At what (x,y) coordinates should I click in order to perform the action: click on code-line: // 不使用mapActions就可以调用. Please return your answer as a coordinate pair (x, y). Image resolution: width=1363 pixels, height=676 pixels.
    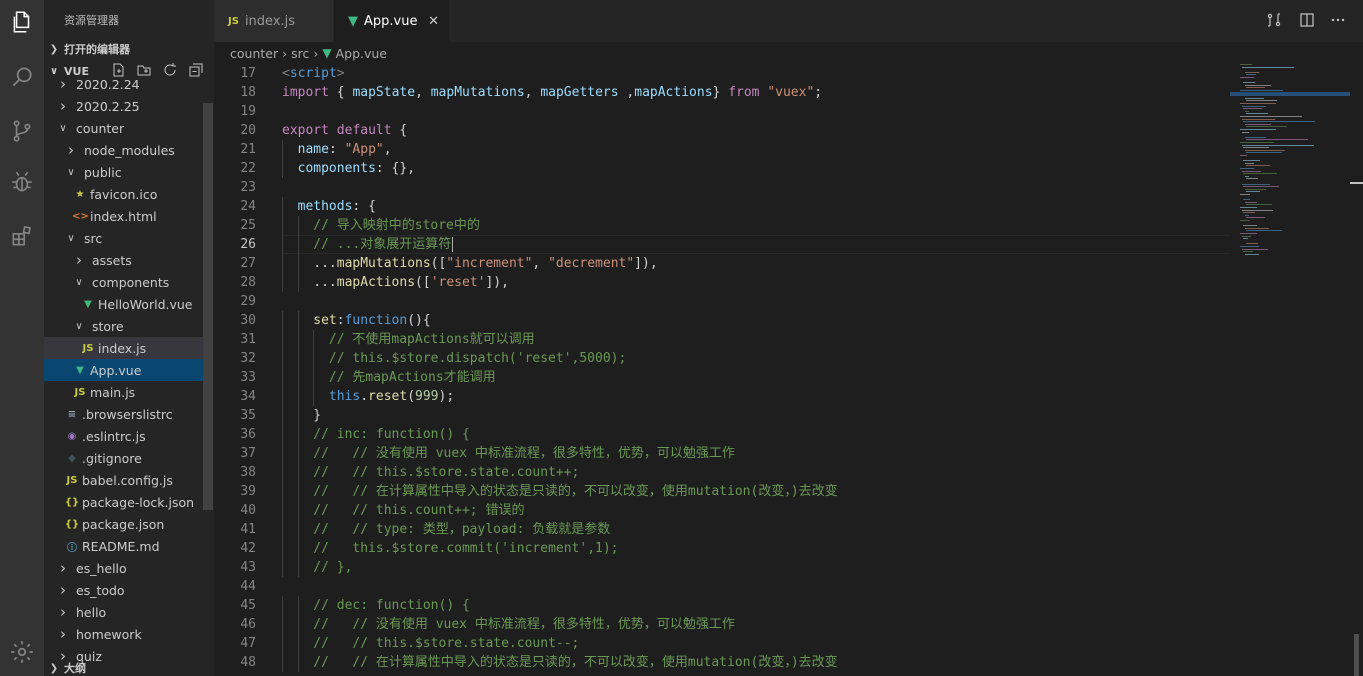
    Looking at the image, I should click on (432, 339).